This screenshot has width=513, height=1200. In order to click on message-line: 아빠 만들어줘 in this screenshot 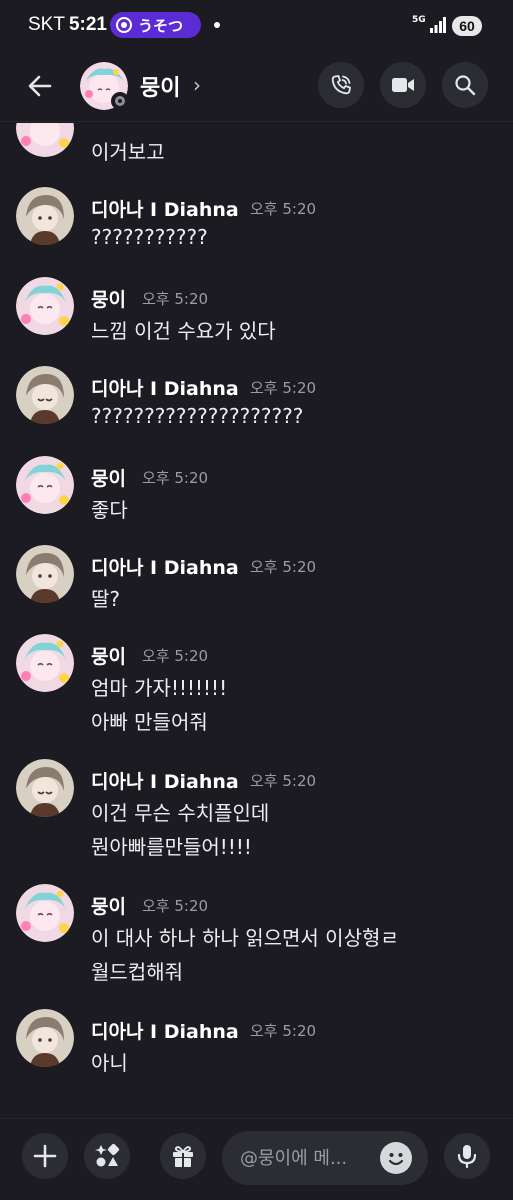, I will do `click(149, 722)`.